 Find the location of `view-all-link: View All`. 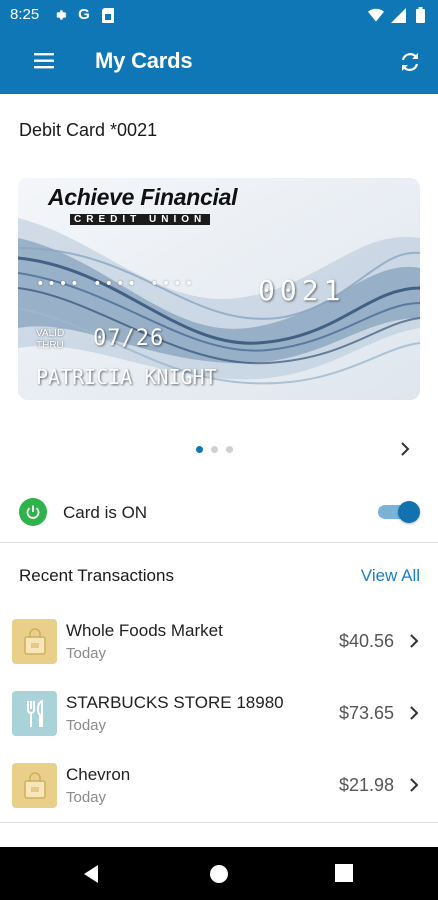

view-all-link: View All is located at coordinates (390, 576).